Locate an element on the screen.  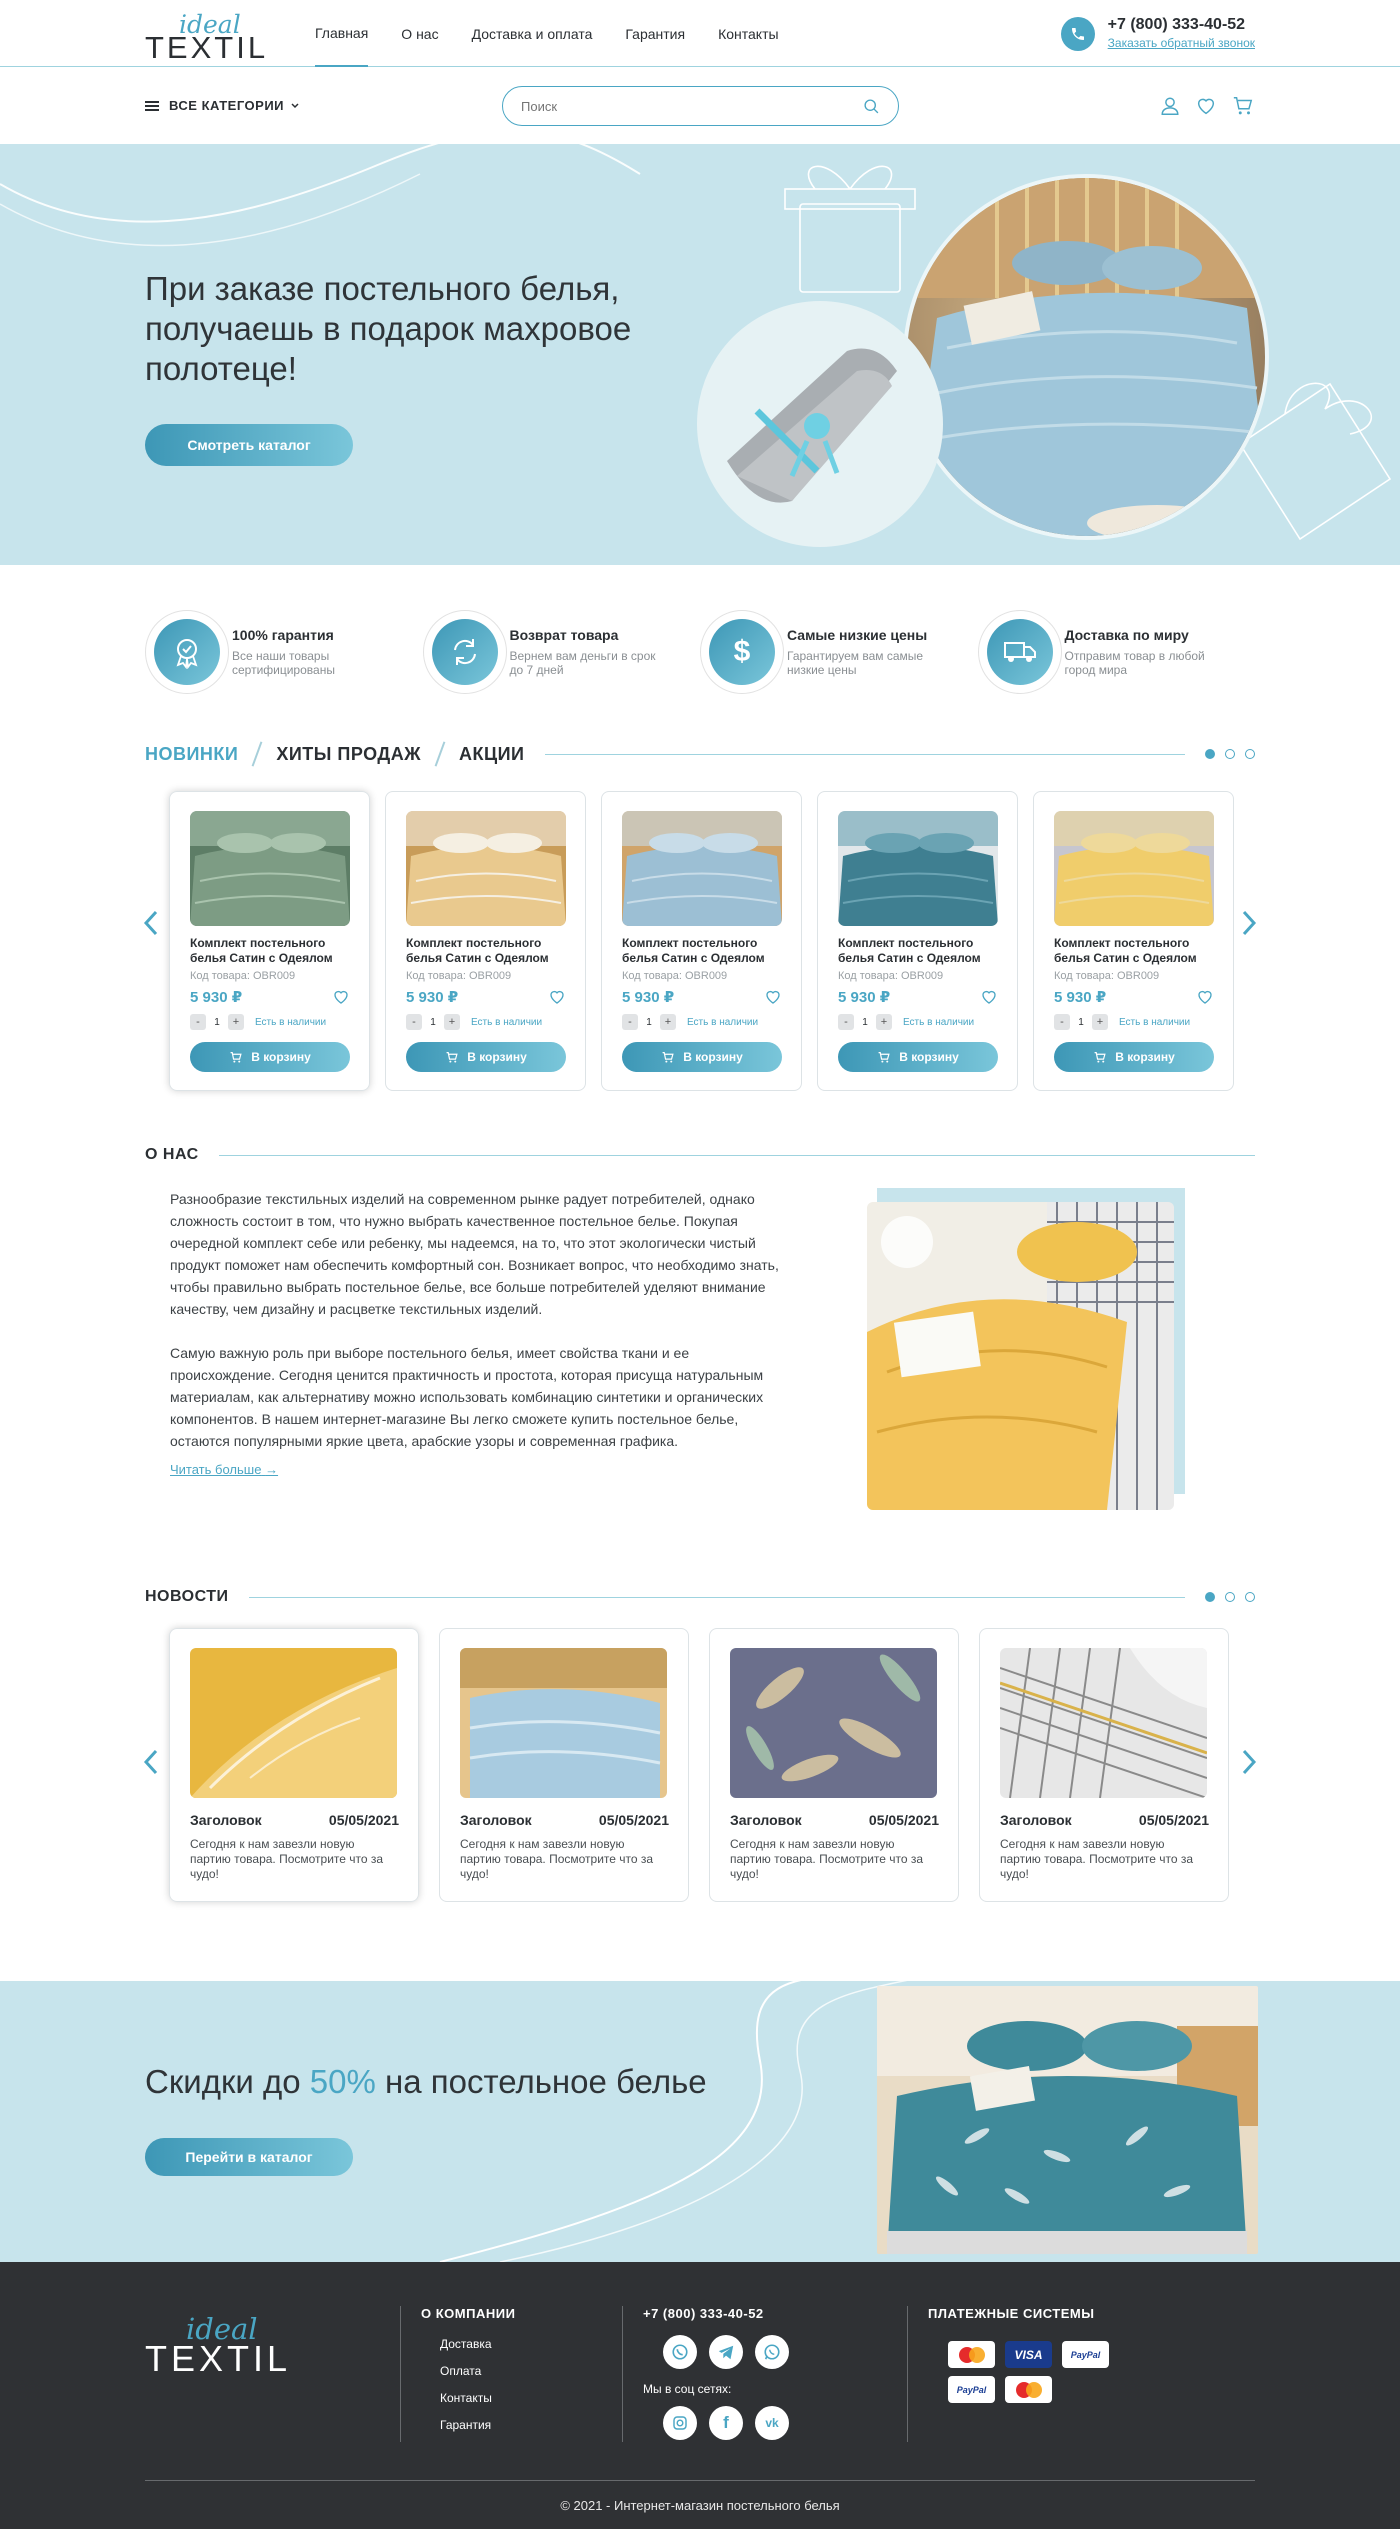
read-more-link: Читать больше → is located at coordinates (224, 1469).